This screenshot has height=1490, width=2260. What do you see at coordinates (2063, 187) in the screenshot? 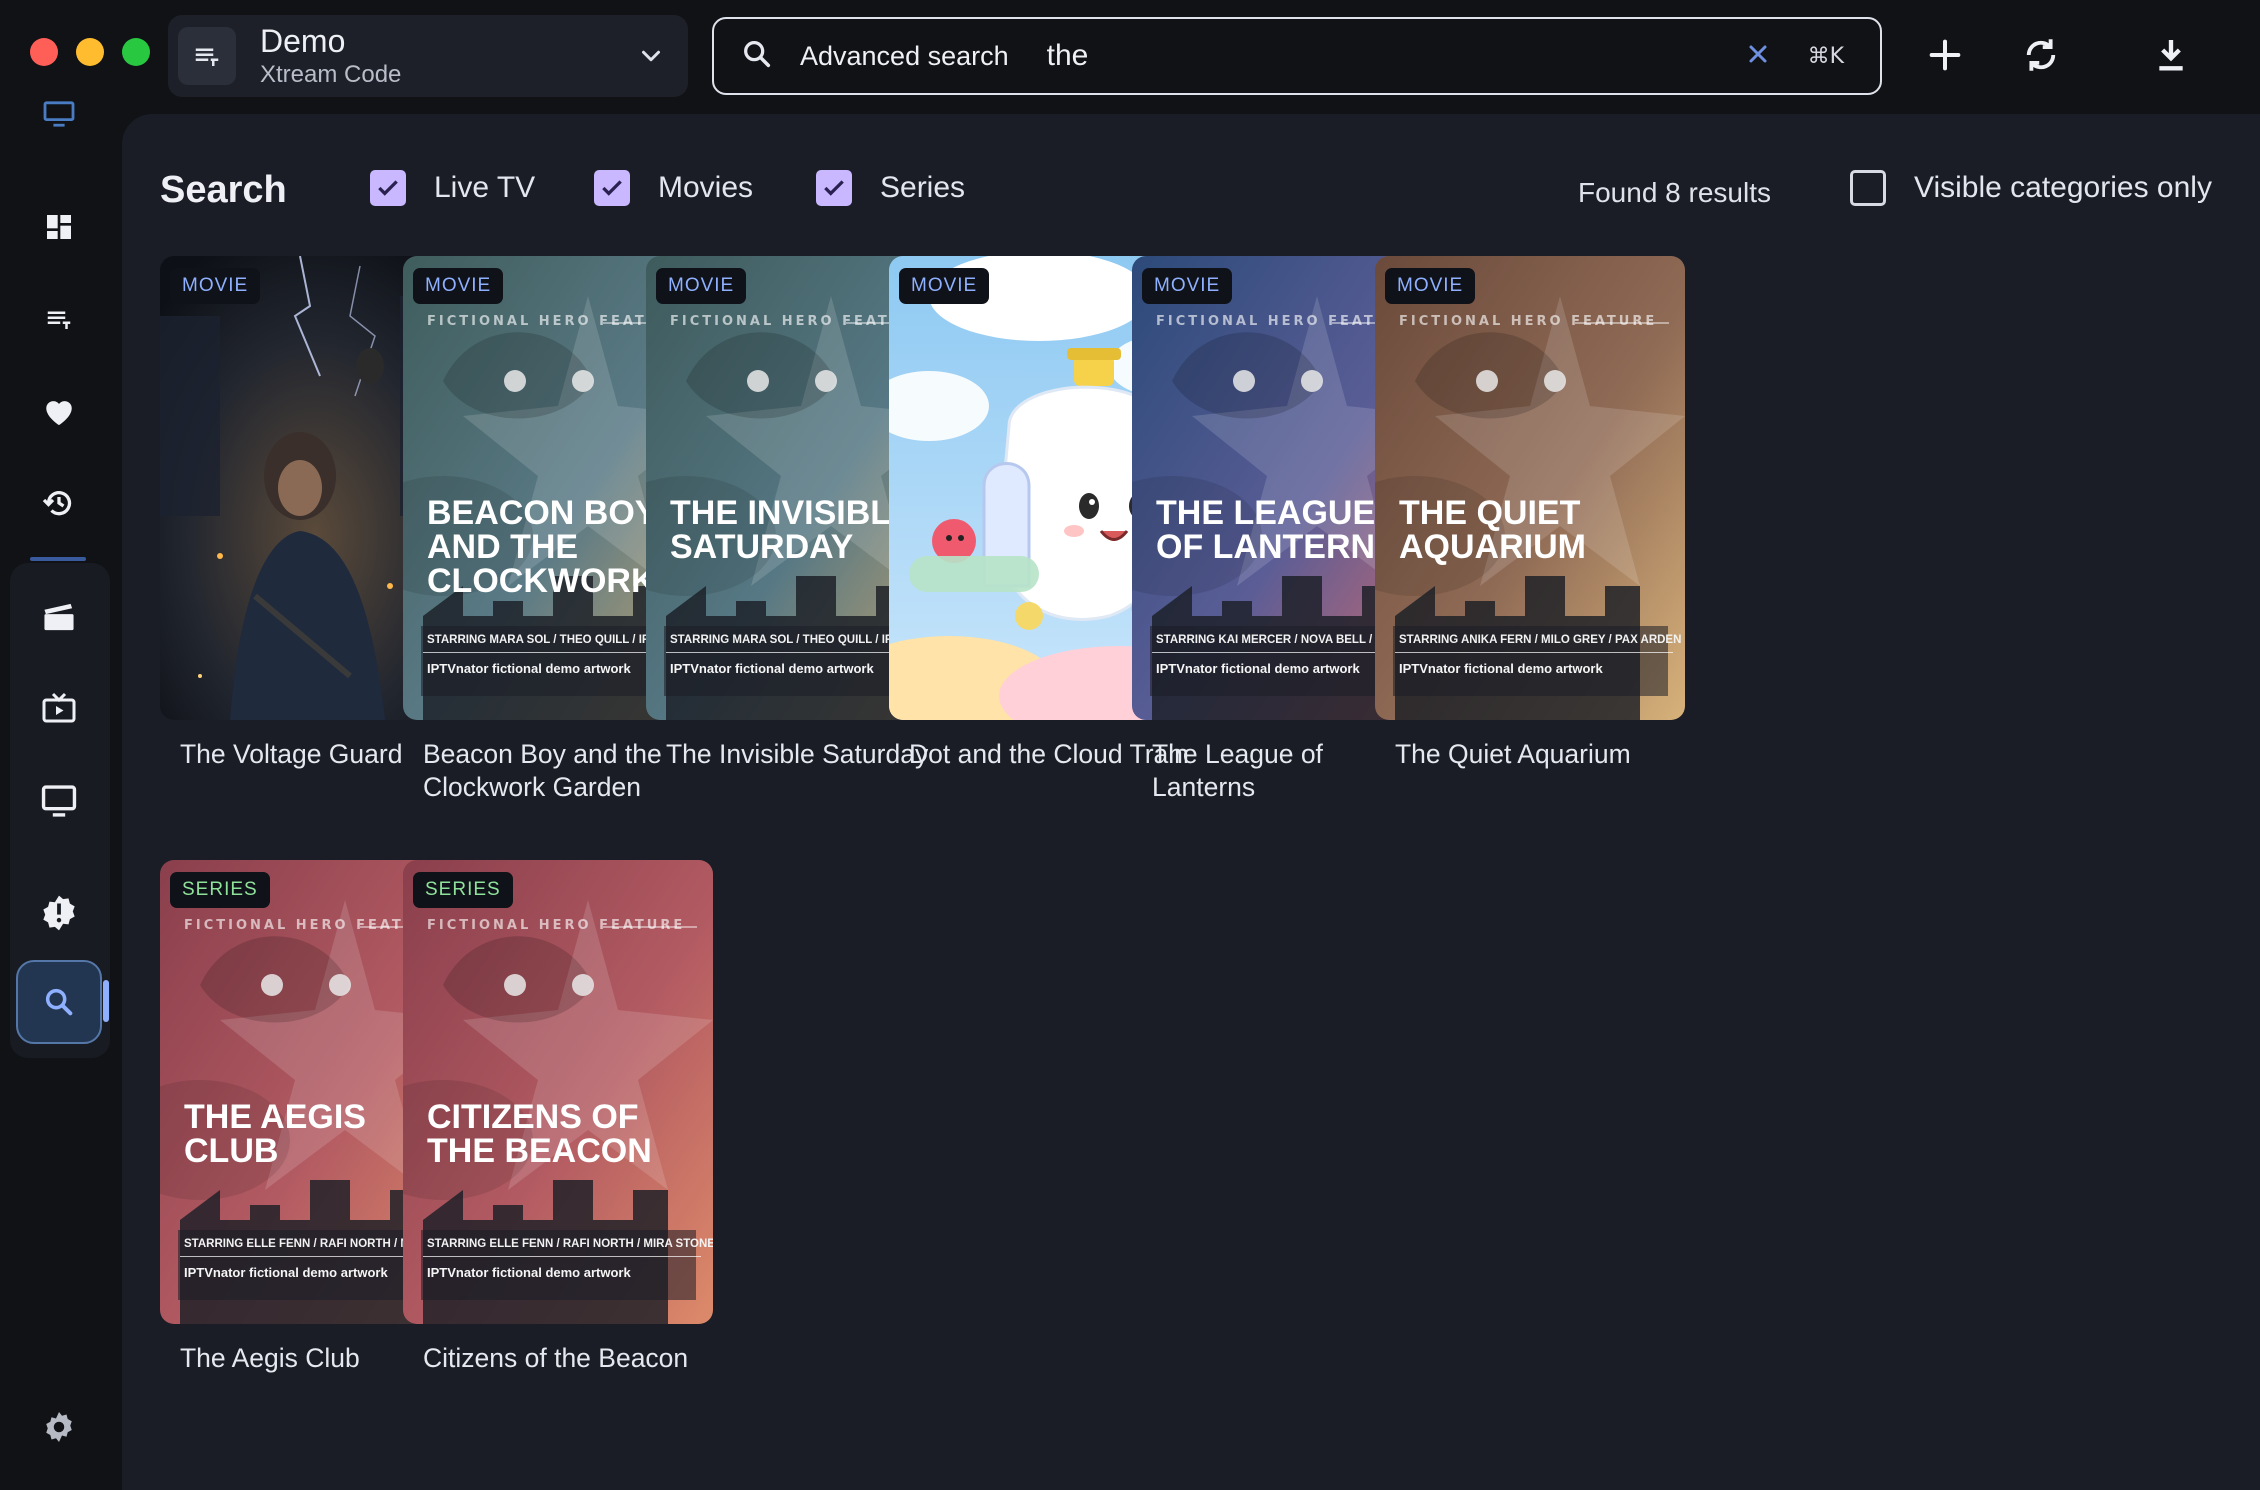
I see `visible-categories-label: Visible categories only` at bounding box center [2063, 187].